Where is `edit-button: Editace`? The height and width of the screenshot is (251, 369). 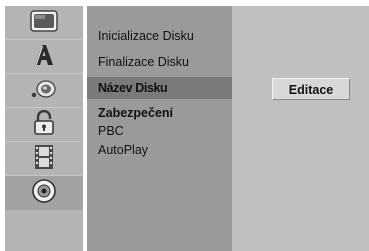
edit-button: Editace is located at coordinates (311, 89).